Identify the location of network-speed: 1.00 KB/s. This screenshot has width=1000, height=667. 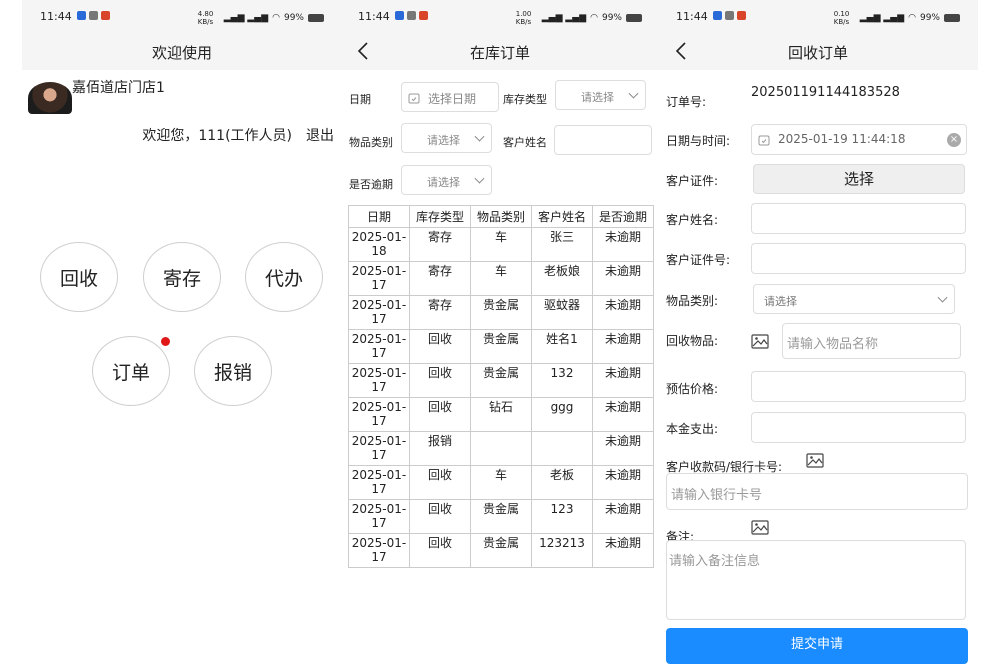
(523, 18).